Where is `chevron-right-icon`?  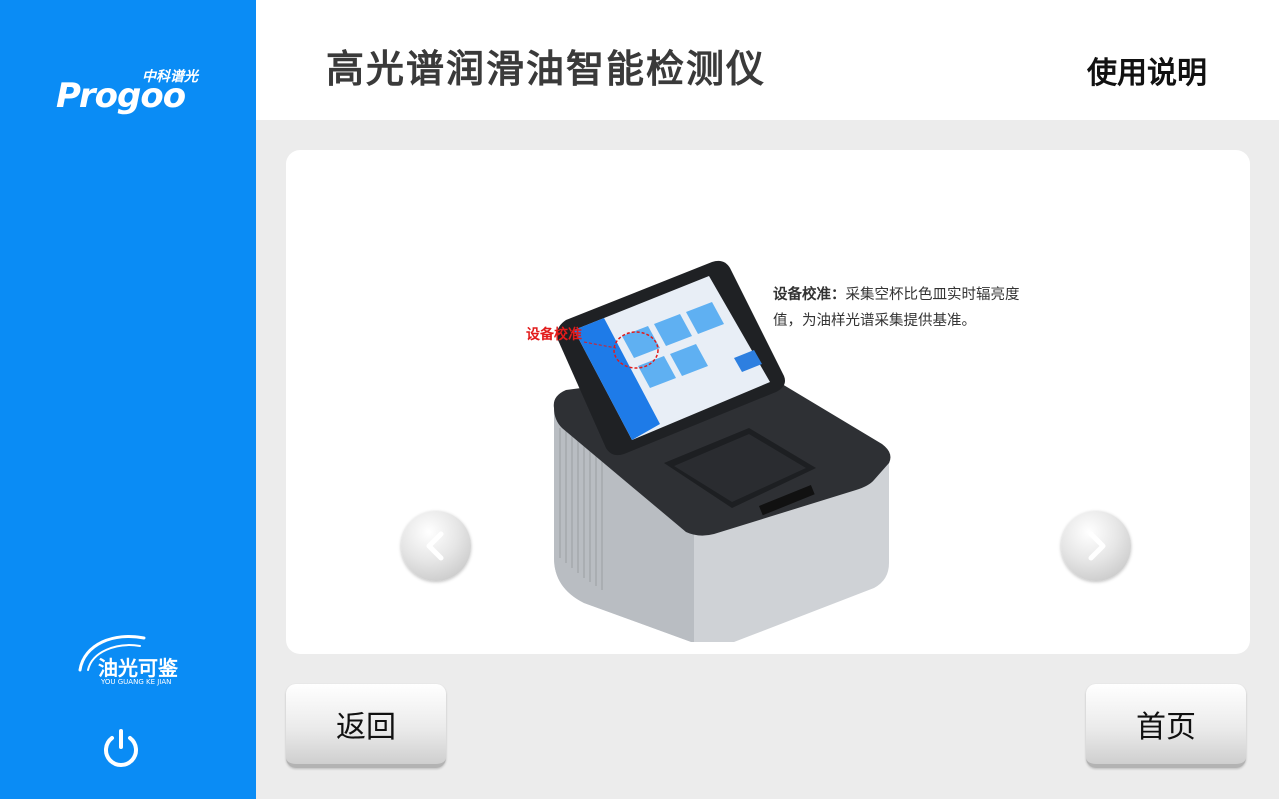 chevron-right-icon is located at coordinates (1097, 546).